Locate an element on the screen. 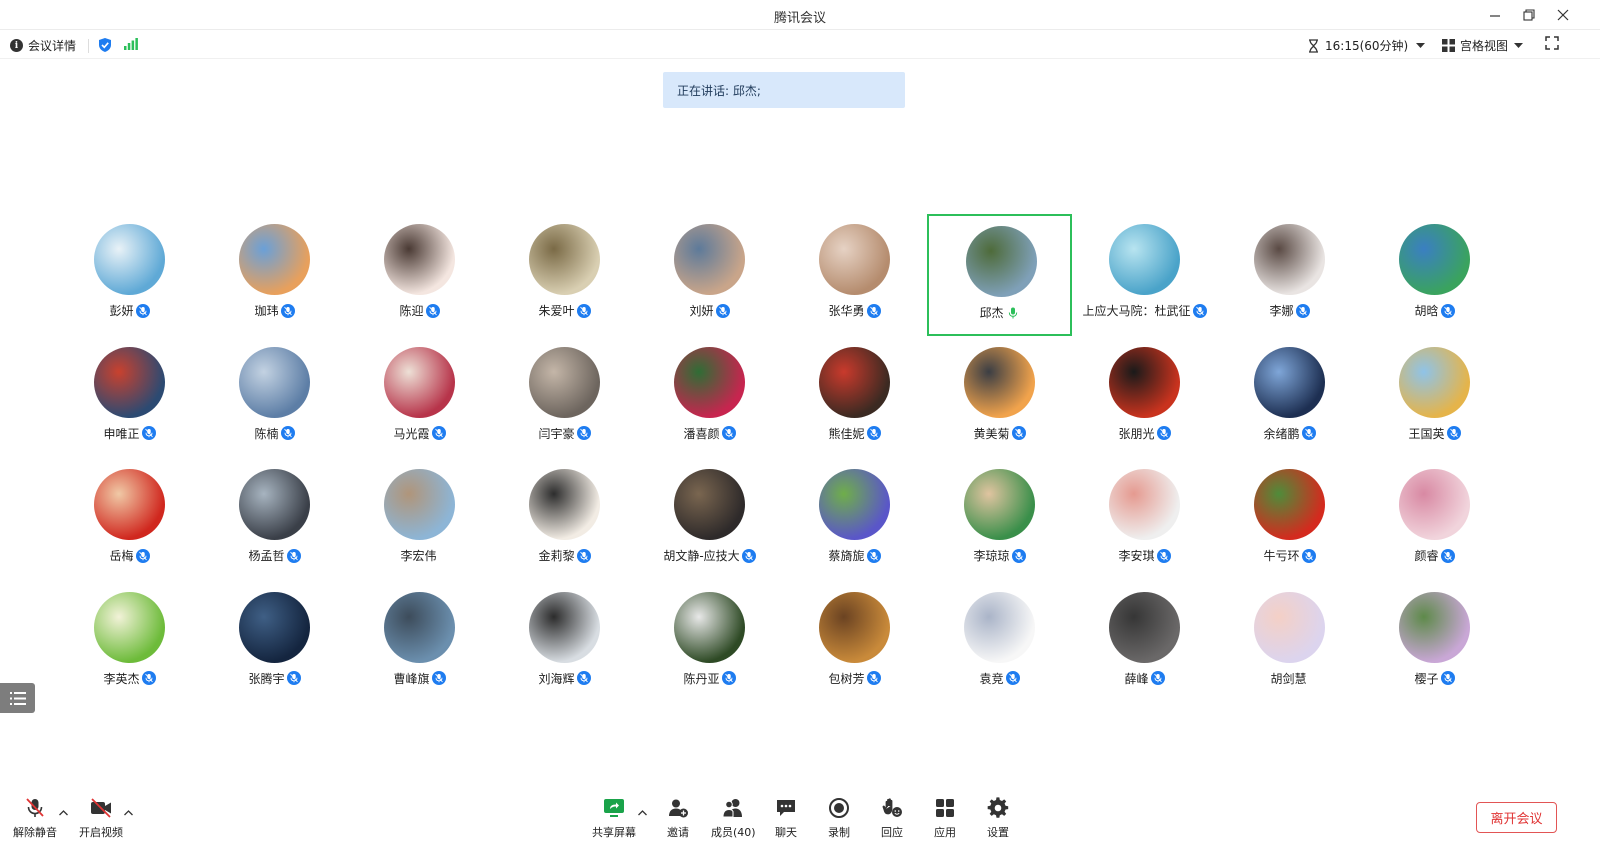 The image size is (1600, 859). share-screen-button: 共享屏幕 is located at coordinates (614, 818).